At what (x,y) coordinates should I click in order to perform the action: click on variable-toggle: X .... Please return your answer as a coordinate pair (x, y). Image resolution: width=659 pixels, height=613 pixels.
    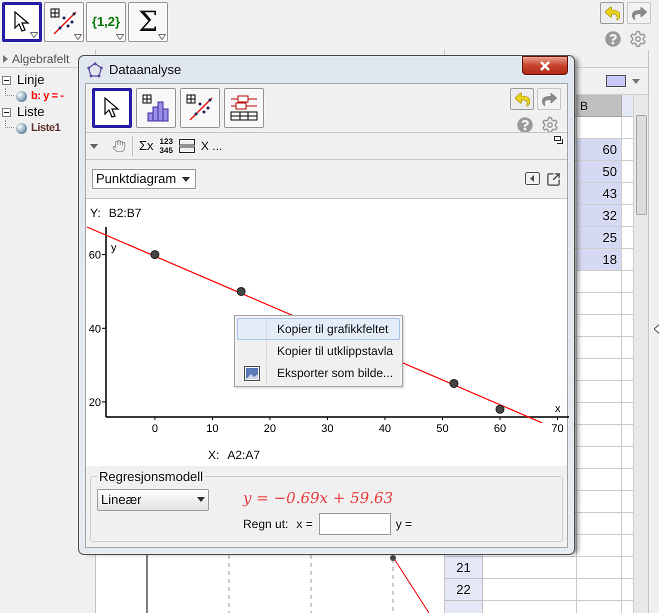
    Looking at the image, I should click on (374, 146).